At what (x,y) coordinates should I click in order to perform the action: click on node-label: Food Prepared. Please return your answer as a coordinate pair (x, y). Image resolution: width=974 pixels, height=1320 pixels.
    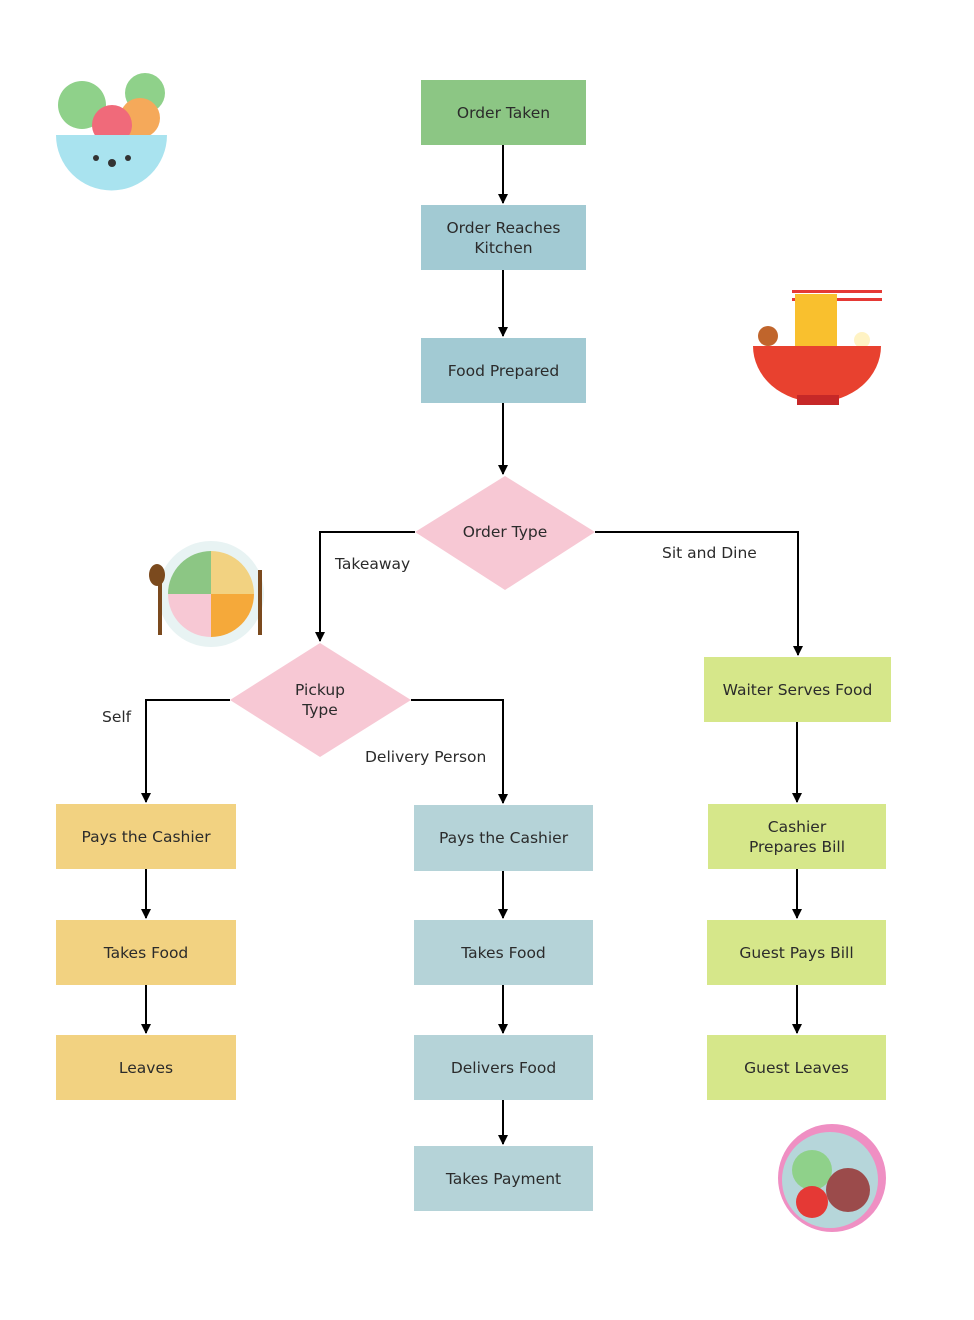
    Looking at the image, I should click on (503, 370).